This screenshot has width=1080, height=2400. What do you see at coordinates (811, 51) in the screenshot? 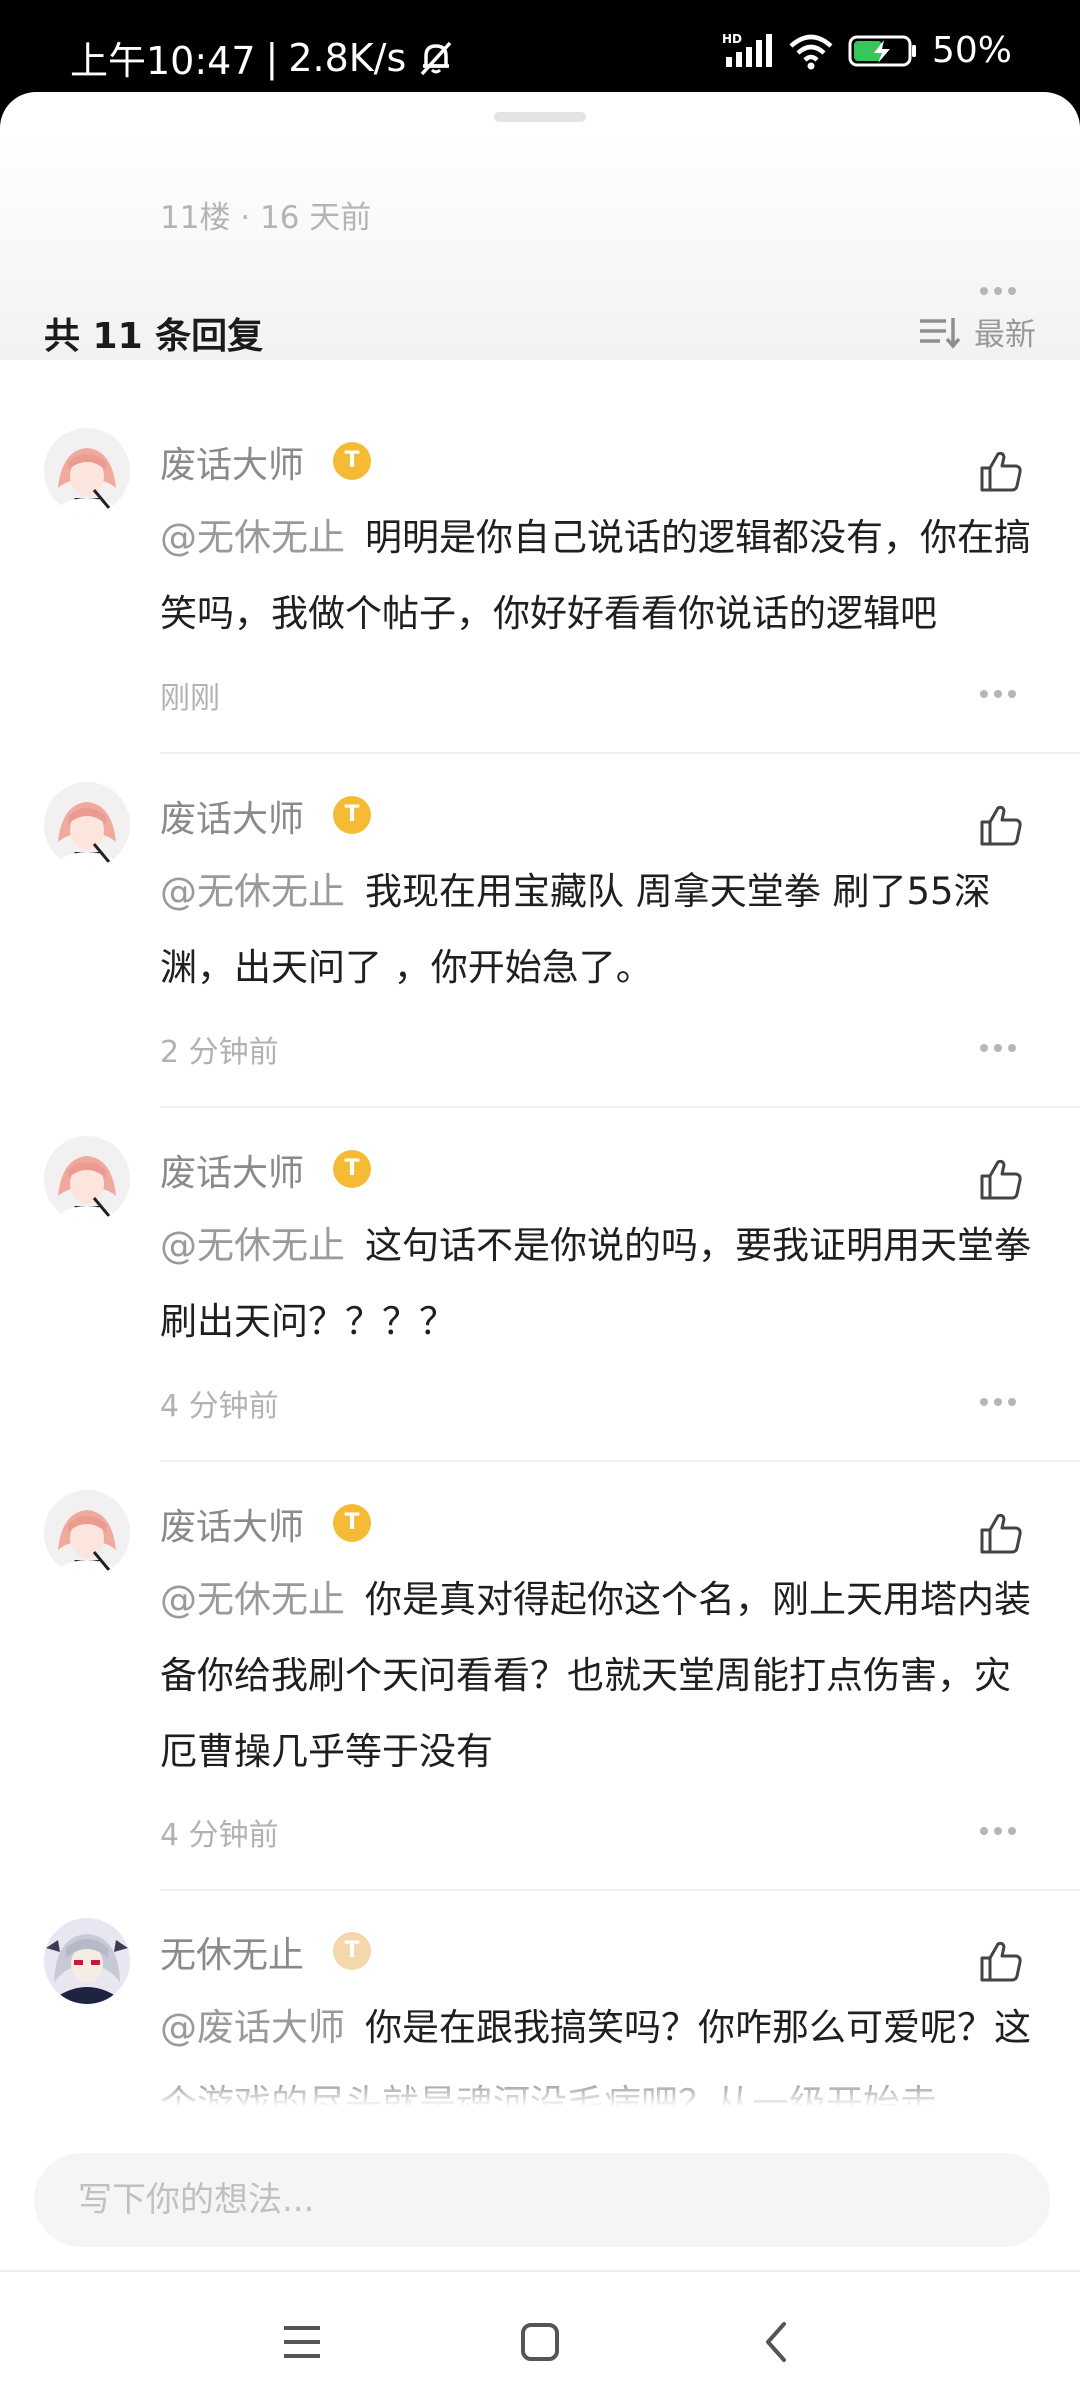
I see `wifi-icon` at bounding box center [811, 51].